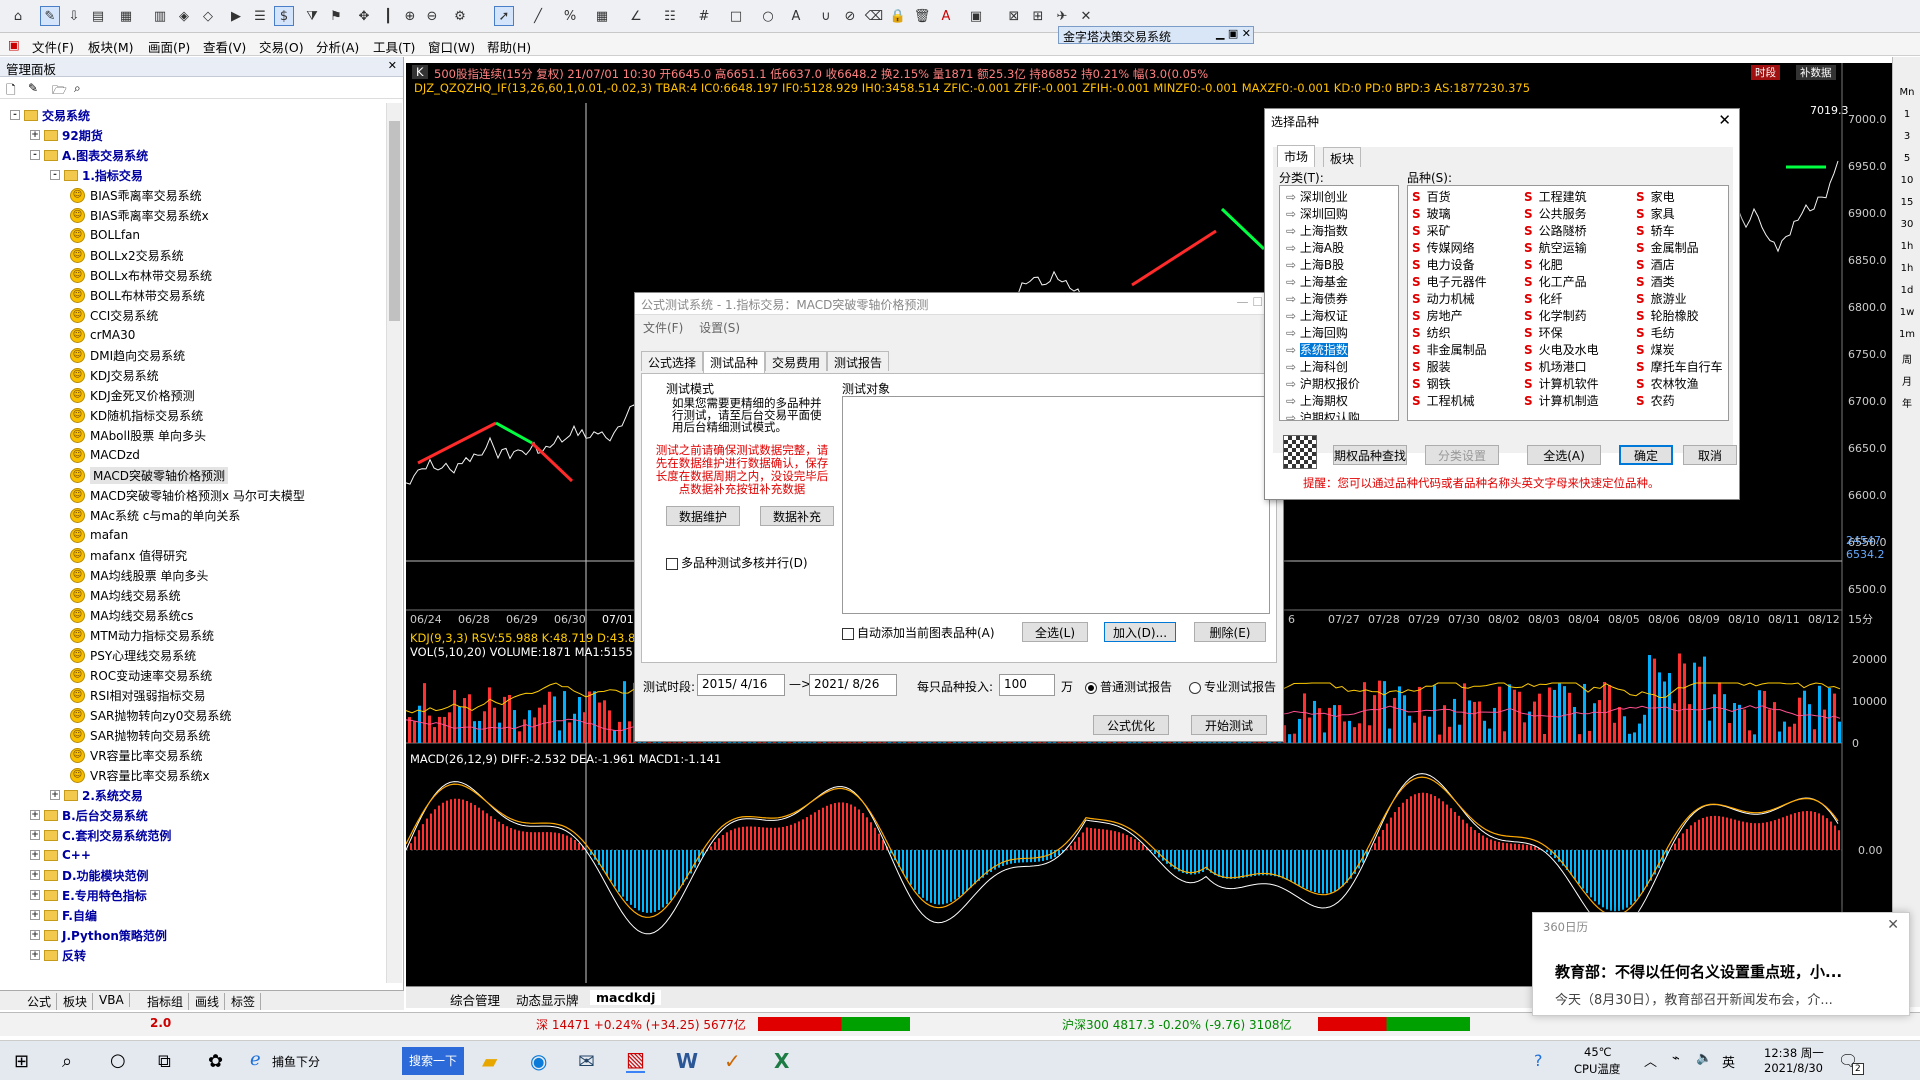  Describe the element at coordinates (215, 1061) in the screenshot. I see `app-icon: ✿` at that location.